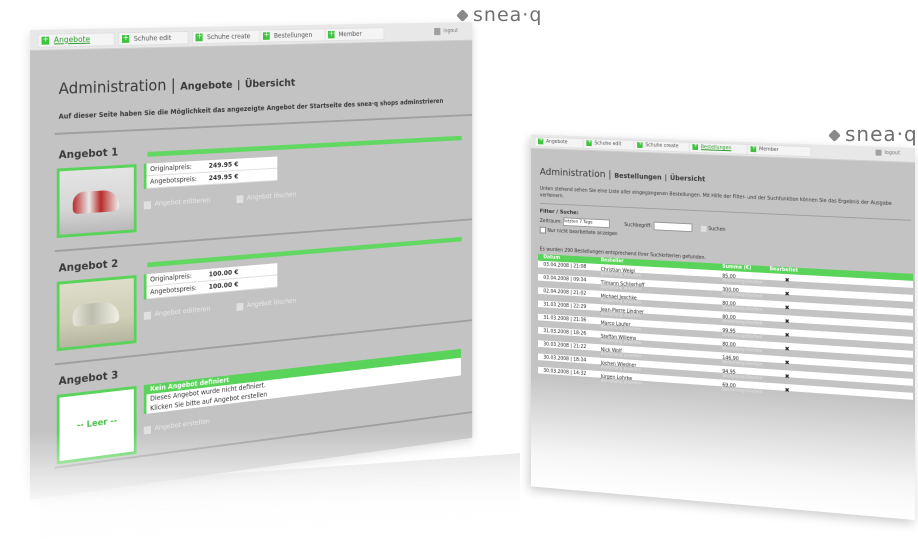  I want to click on add-icon, so click(147, 430).